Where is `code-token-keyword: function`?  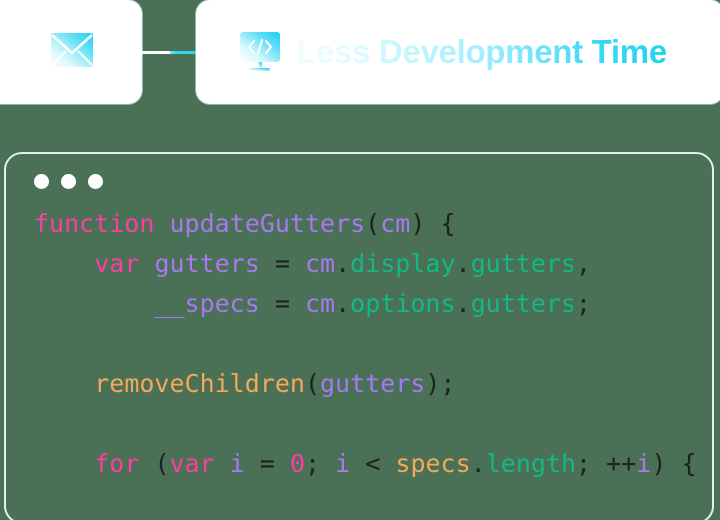
code-token-keyword: function is located at coordinates (94, 223).